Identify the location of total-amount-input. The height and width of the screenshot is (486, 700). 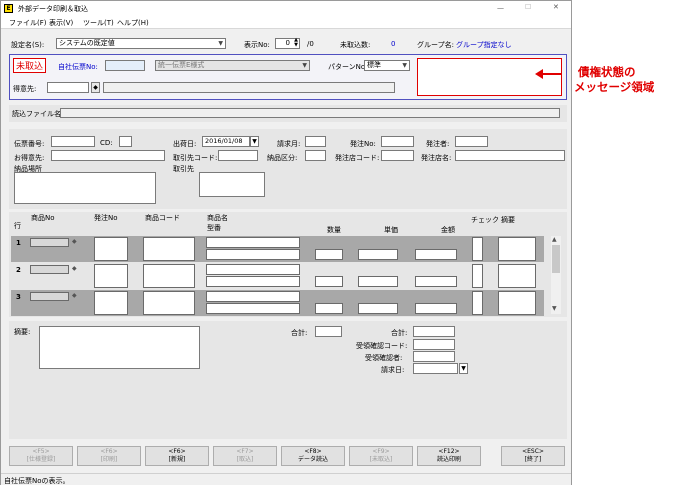
(434, 331).